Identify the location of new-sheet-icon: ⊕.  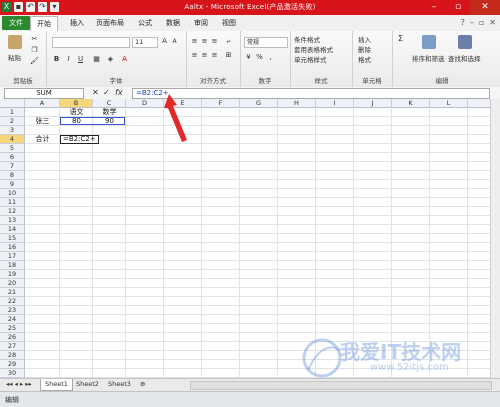
(142, 384).